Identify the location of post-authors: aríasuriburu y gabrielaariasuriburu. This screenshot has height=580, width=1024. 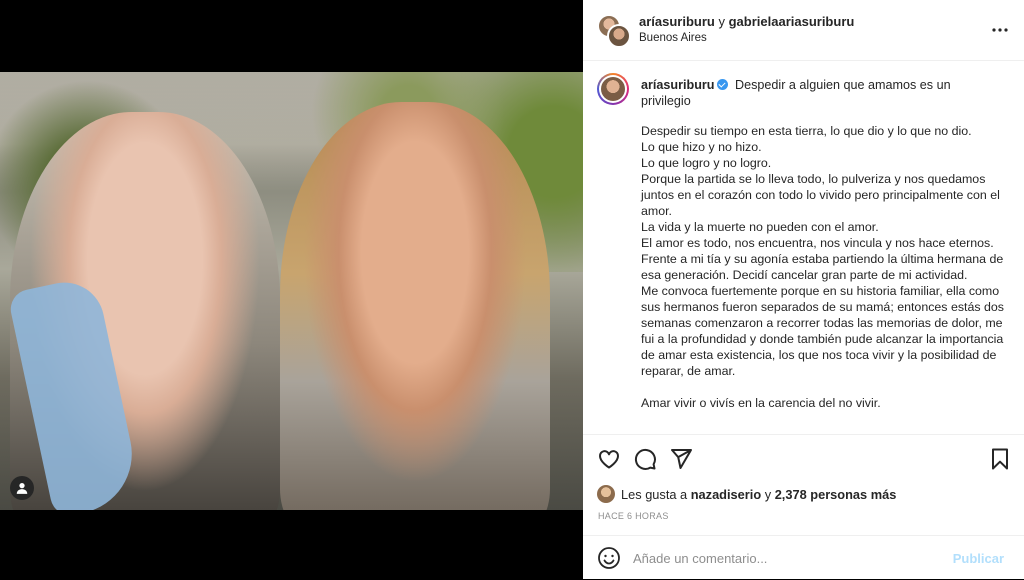
(746, 22).